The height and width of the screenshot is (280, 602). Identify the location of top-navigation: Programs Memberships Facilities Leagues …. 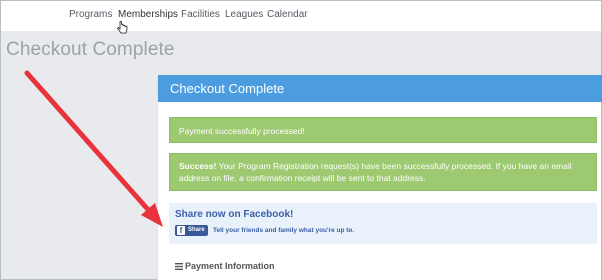
(301, 17).